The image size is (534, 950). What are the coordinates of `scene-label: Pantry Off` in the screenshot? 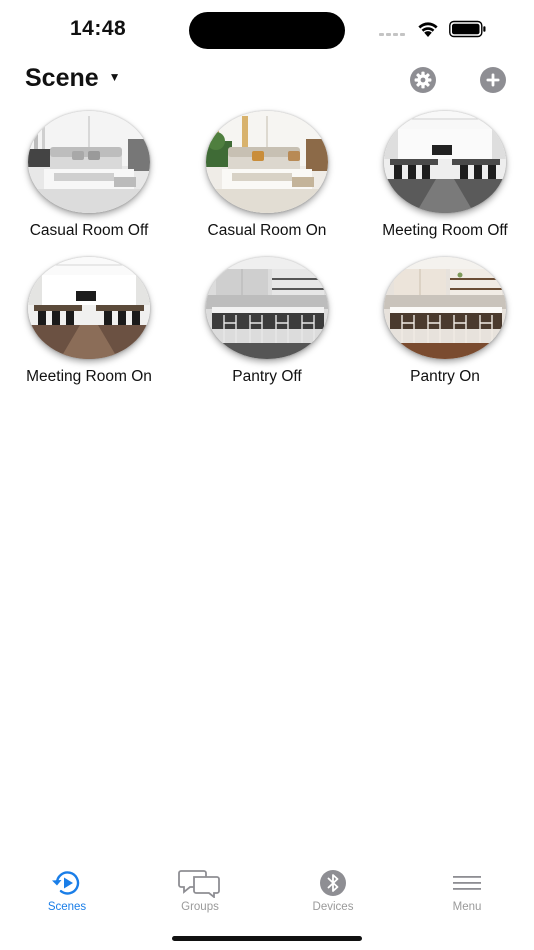 It's located at (267, 376).